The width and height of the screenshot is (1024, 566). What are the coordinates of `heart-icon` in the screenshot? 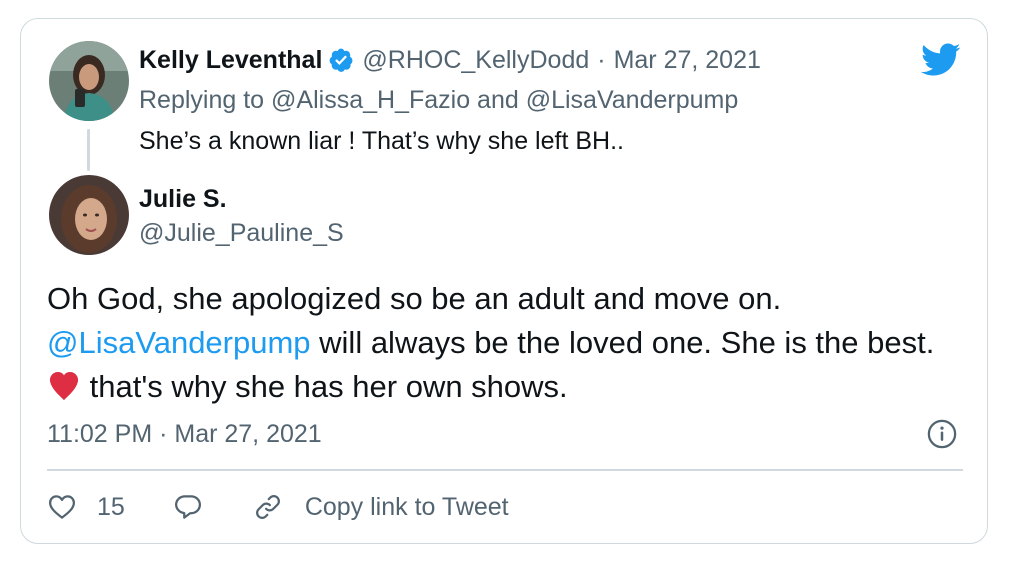 It's located at (62, 507).